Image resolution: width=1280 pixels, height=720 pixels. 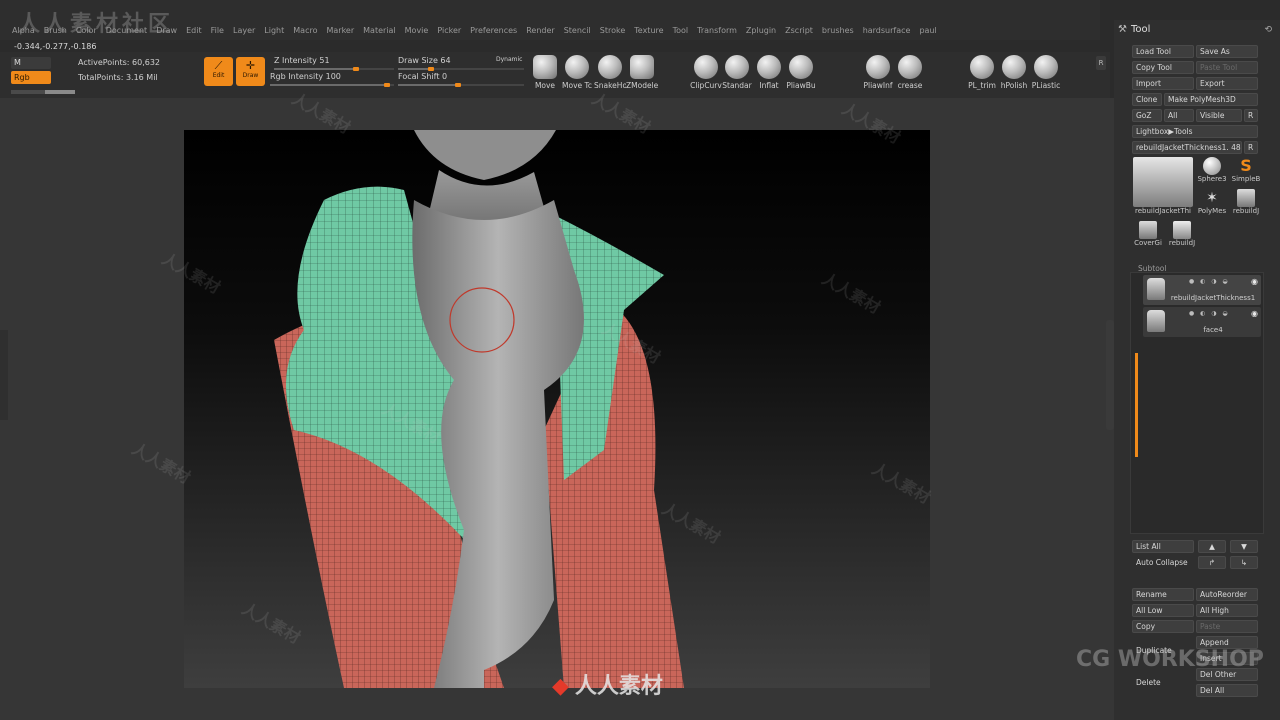 I want to click on paste-tool-button: Paste Tool, so click(x=1227, y=67).